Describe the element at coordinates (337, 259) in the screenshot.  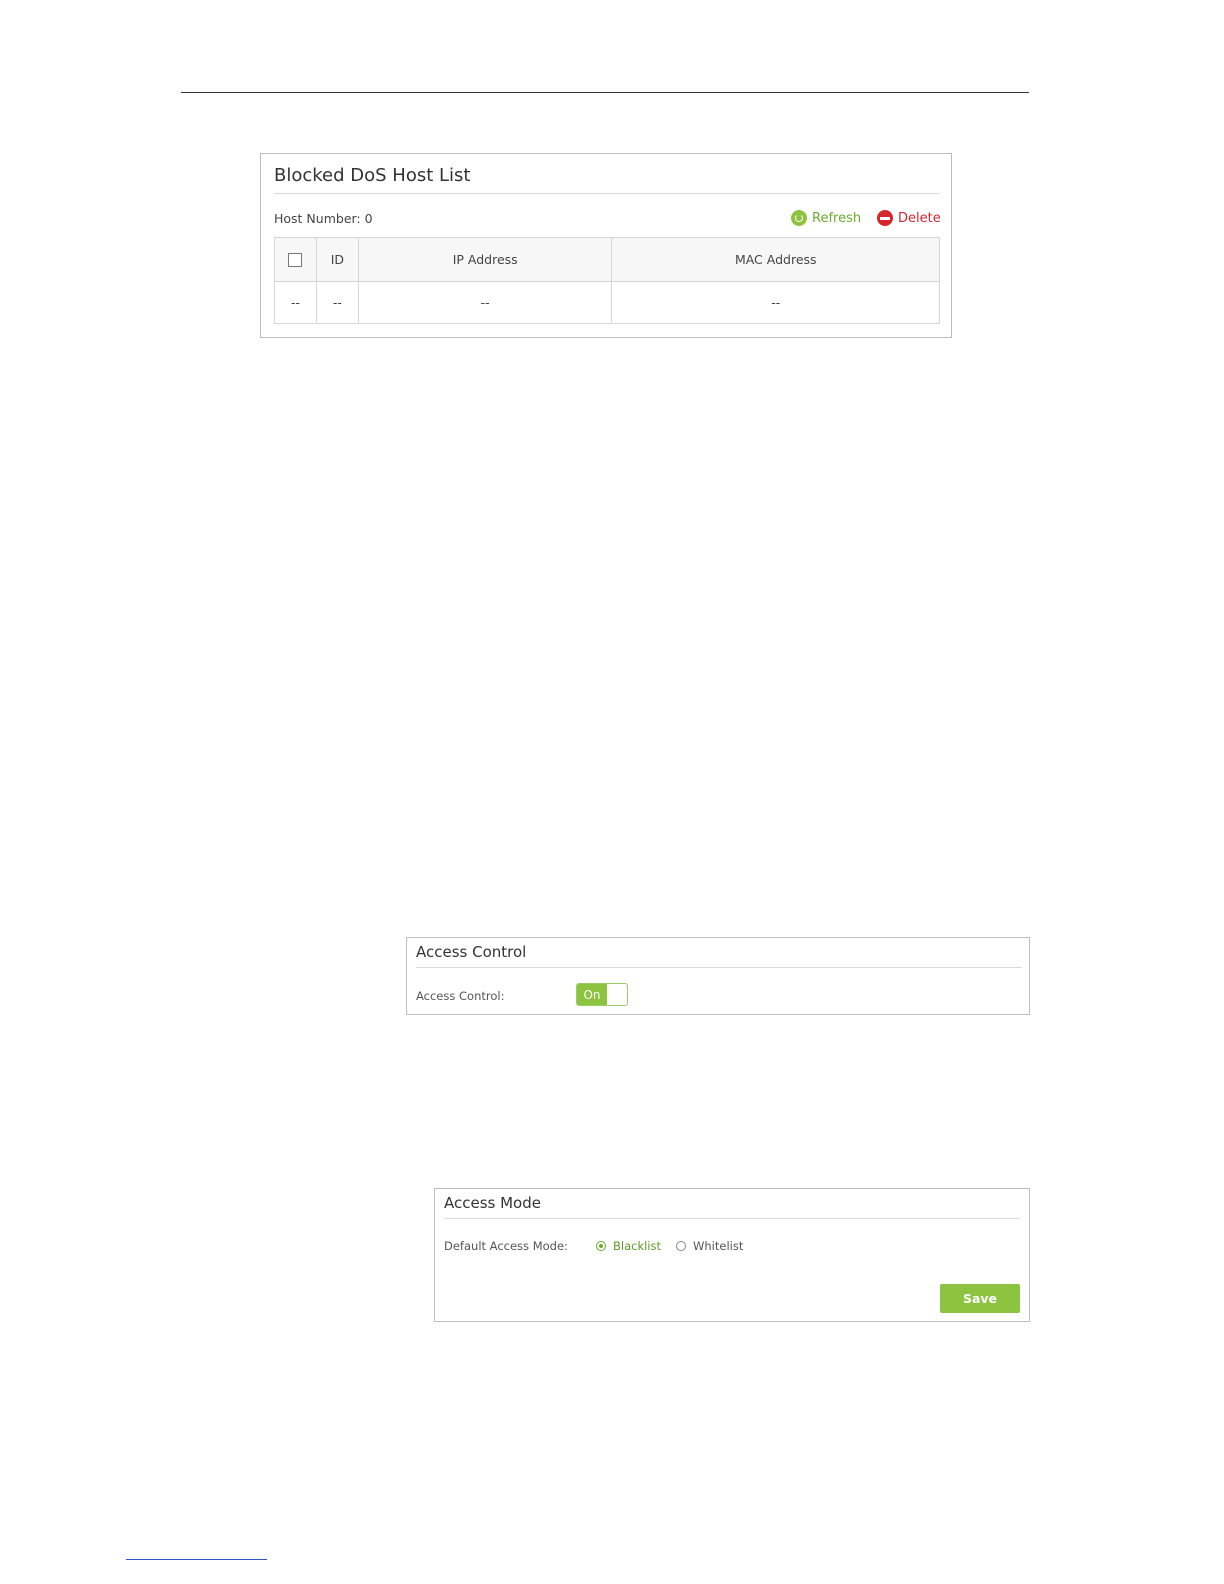
I see `column-header-id: ID` at that location.